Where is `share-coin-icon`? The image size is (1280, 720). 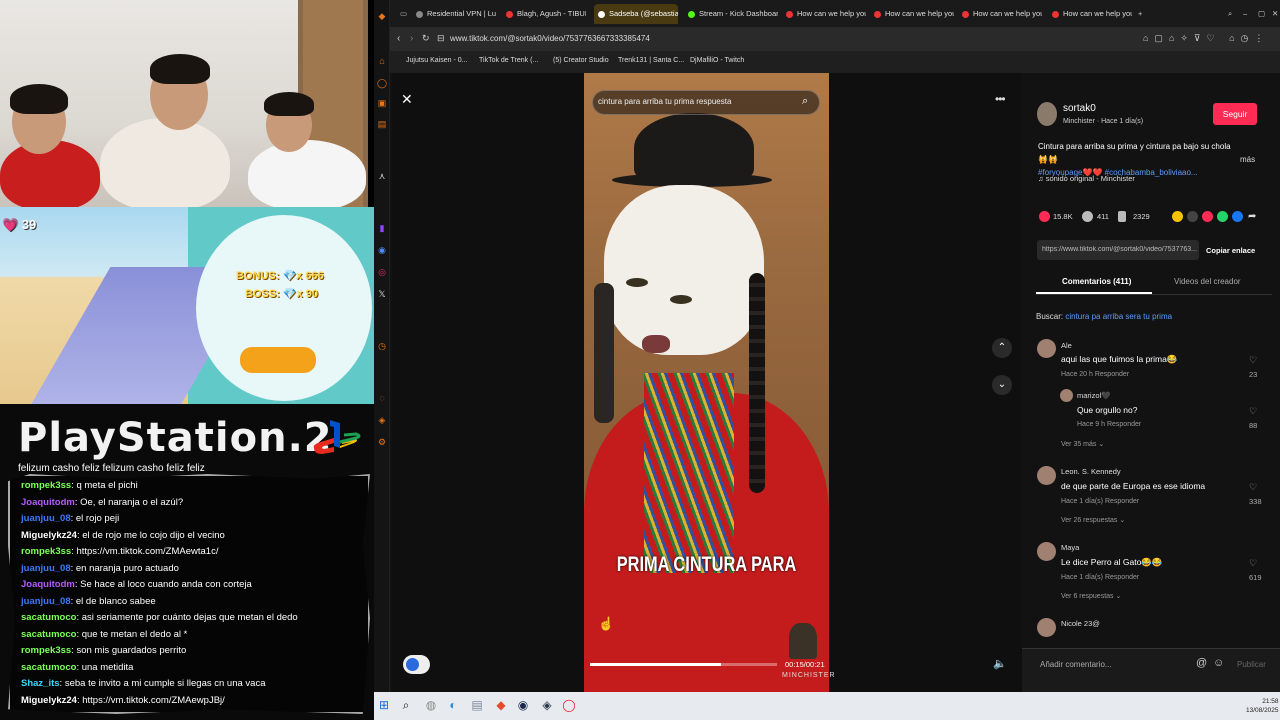
share-coin-icon is located at coordinates (1177, 216).